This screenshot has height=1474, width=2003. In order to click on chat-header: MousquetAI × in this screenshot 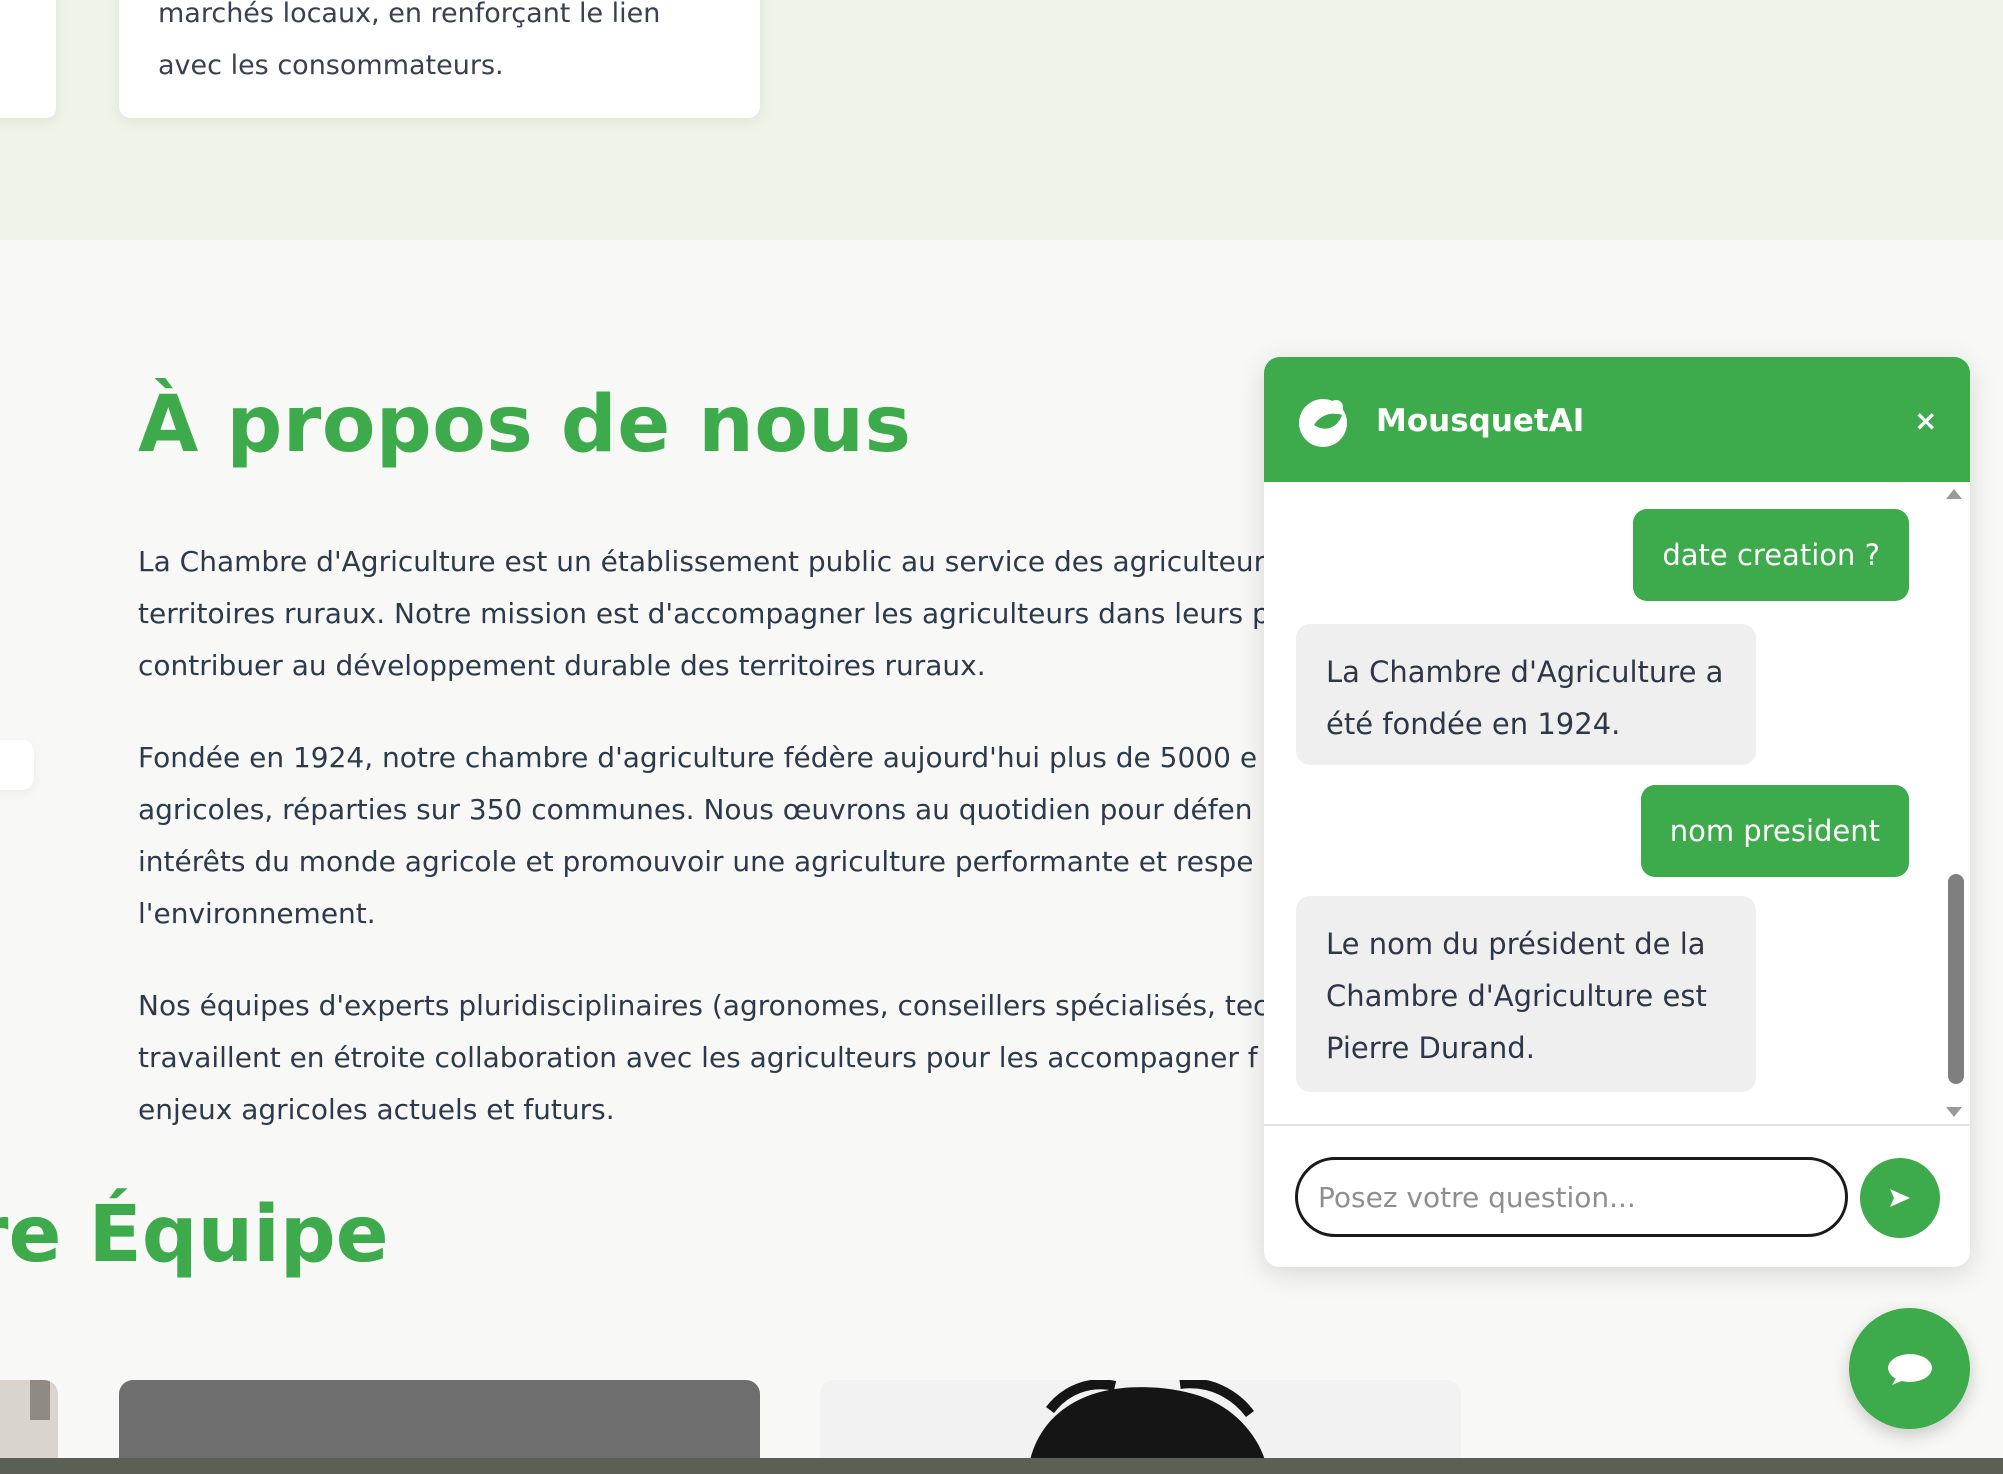, I will do `click(1617, 419)`.